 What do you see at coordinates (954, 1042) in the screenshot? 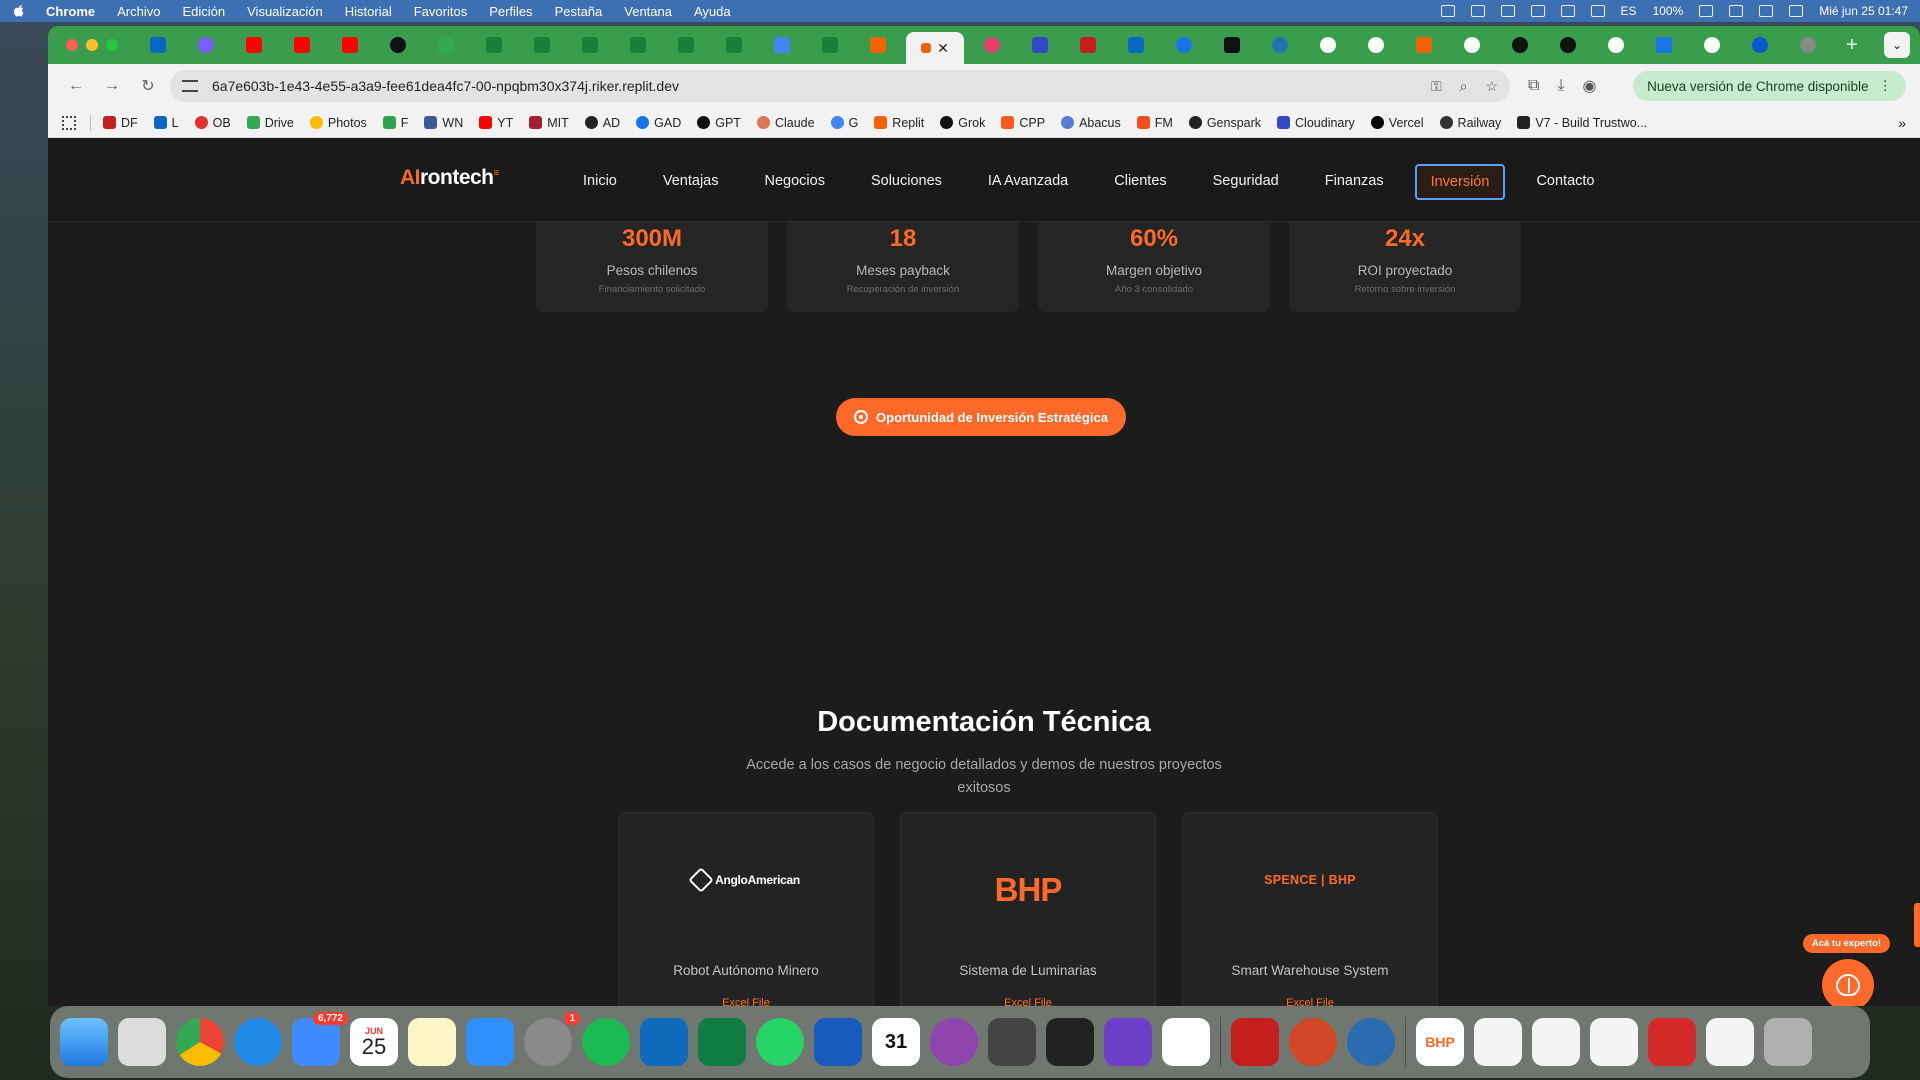
I see `circle-app-icon` at bounding box center [954, 1042].